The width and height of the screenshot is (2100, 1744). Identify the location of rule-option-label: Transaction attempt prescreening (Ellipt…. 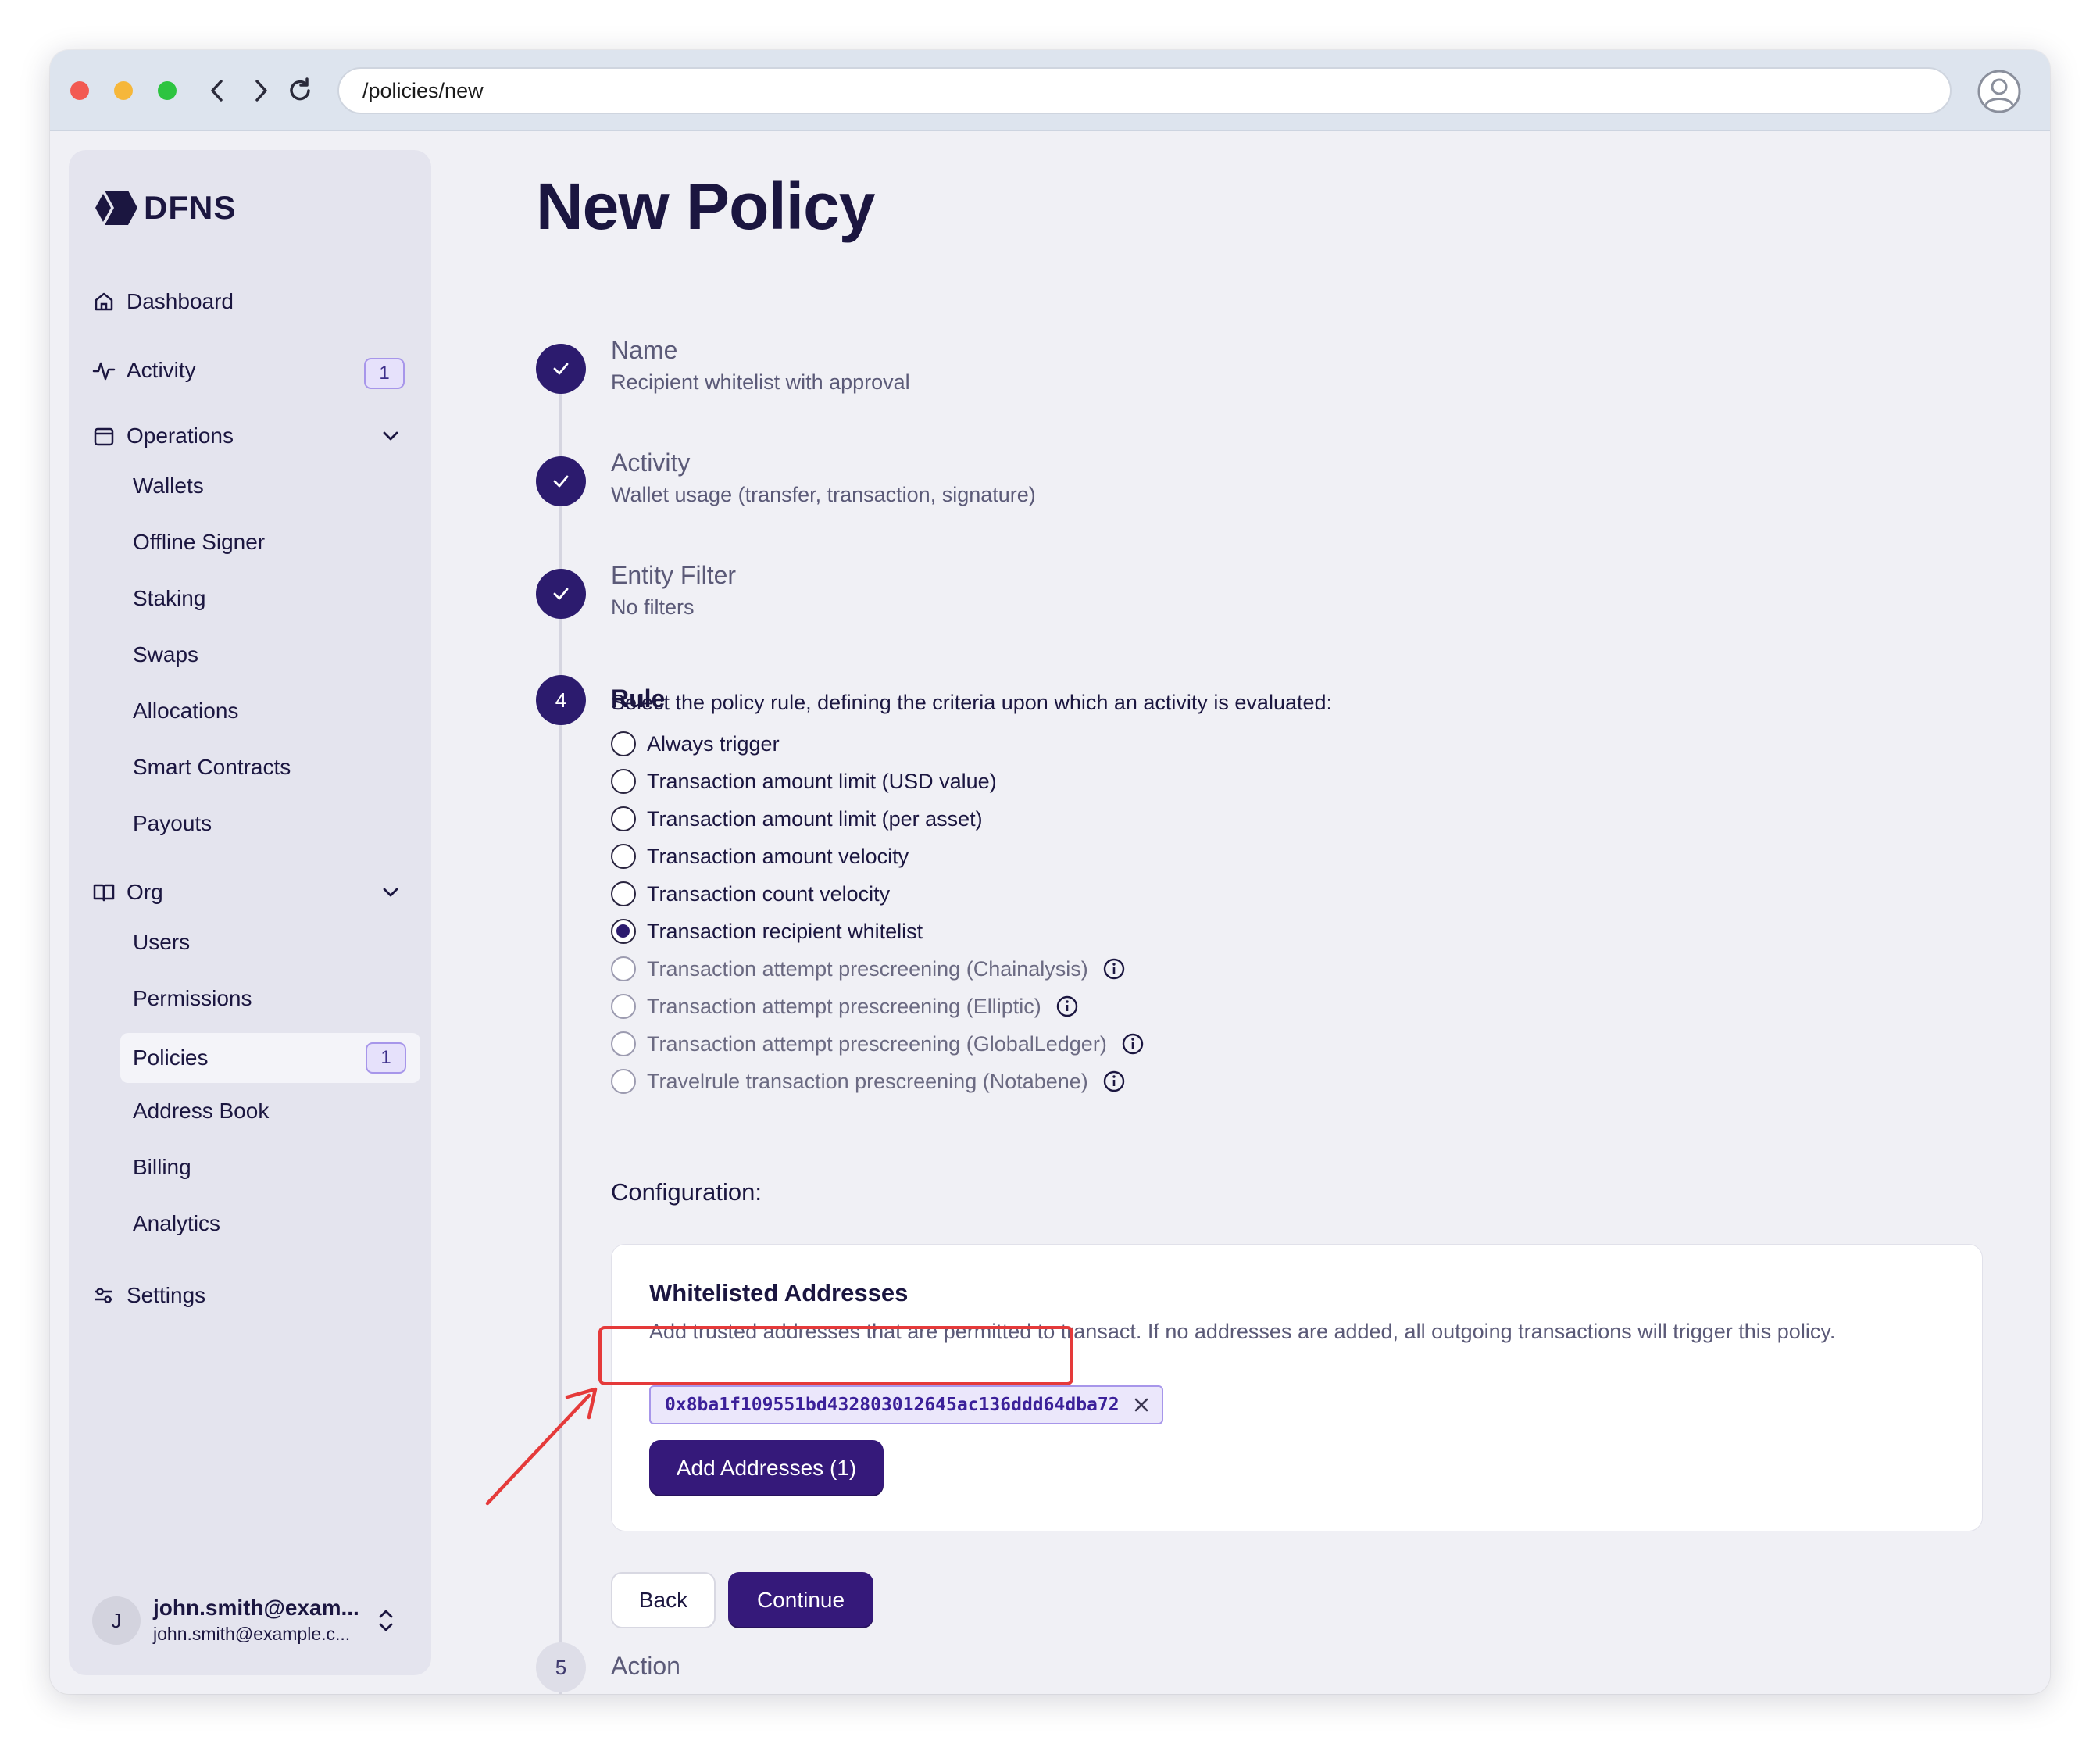
(844, 1006).